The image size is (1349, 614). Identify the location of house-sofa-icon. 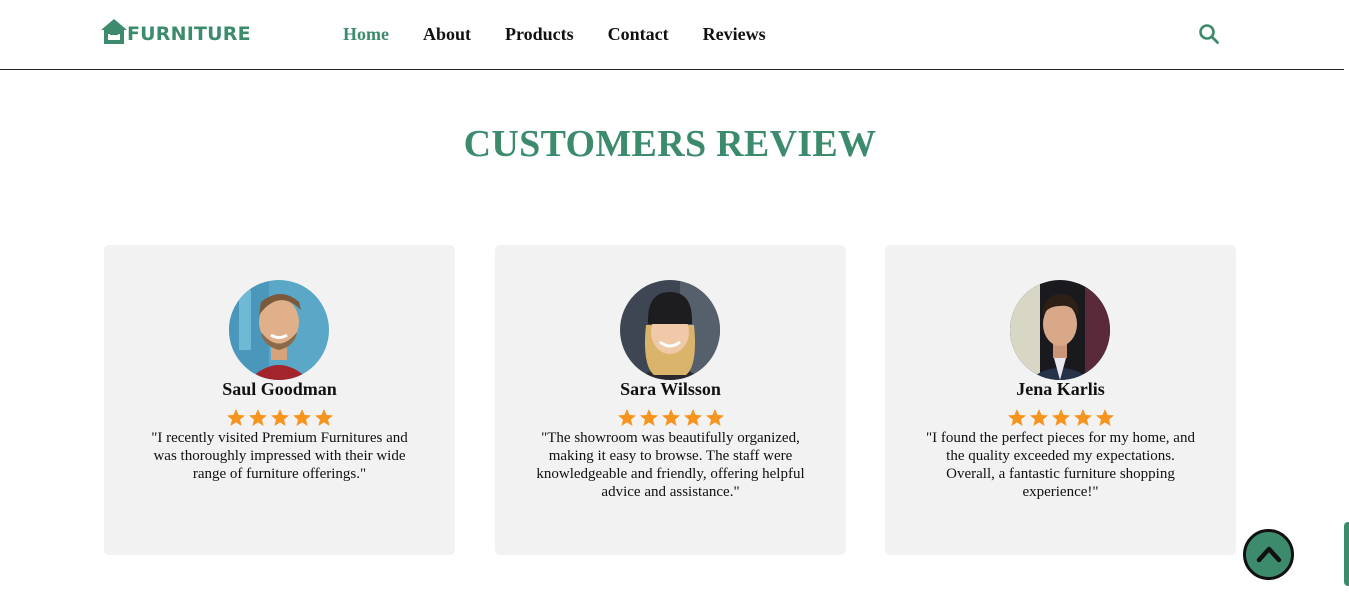
(114, 31).